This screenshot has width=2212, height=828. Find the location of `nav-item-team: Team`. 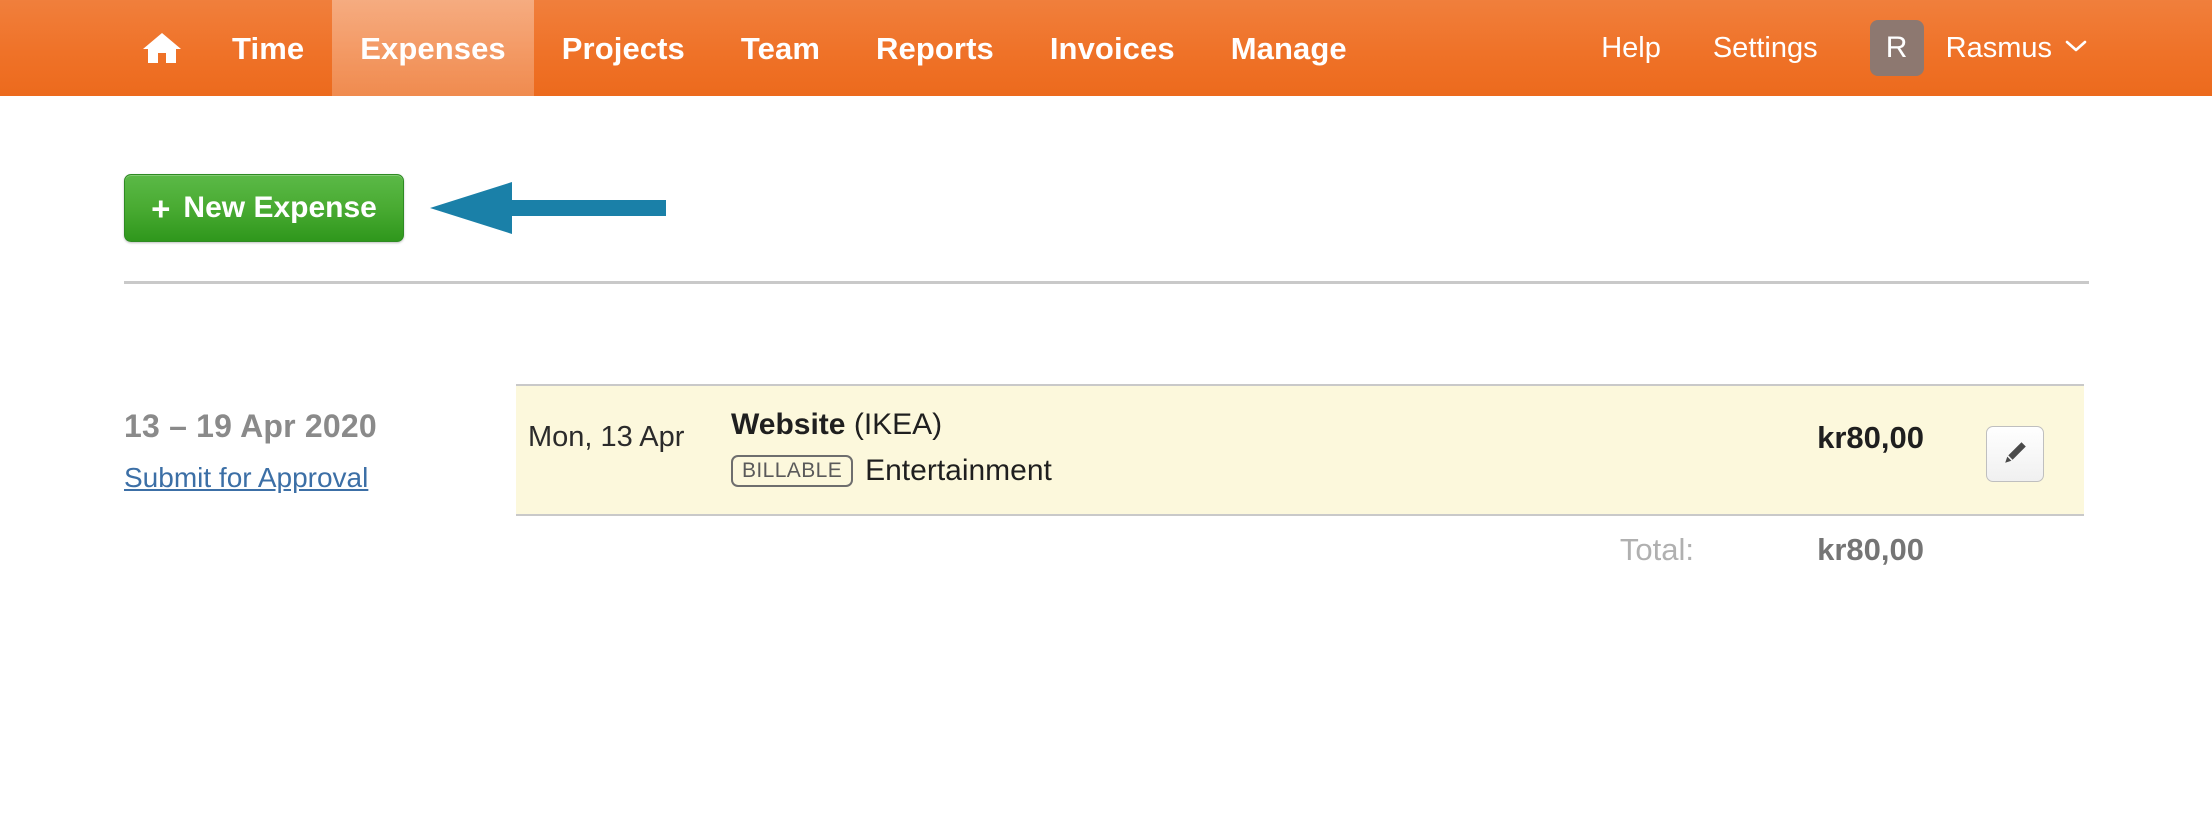

nav-item-team: Team is located at coordinates (780, 48).